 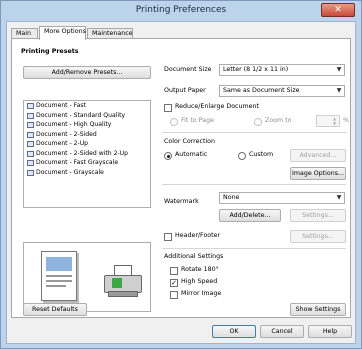 What do you see at coordinates (346, 120) in the screenshot?
I see `percent-label: %` at bounding box center [346, 120].